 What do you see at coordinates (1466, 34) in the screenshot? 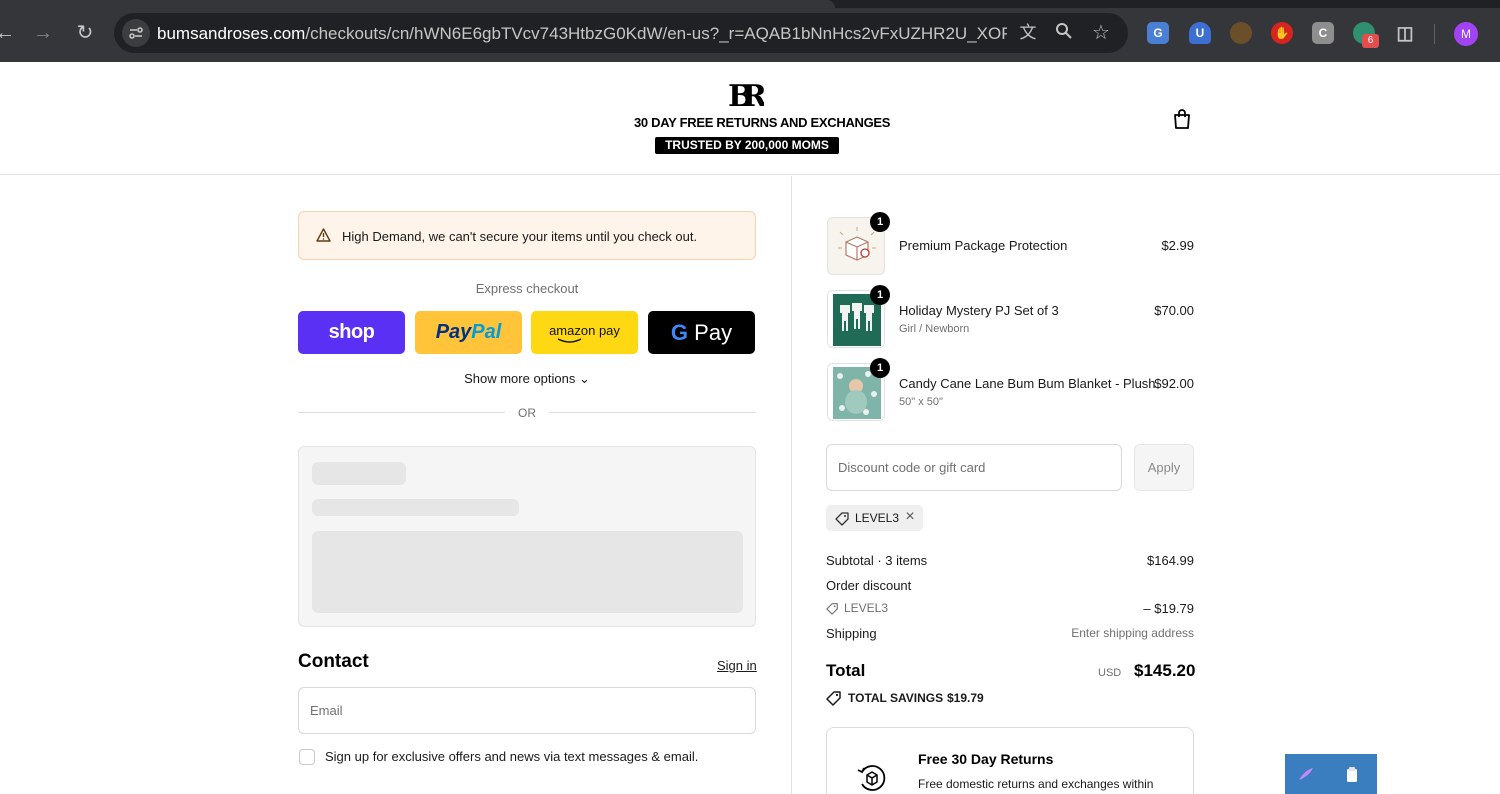
I see `profile-avatar: M` at bounding box center [1466, 34].